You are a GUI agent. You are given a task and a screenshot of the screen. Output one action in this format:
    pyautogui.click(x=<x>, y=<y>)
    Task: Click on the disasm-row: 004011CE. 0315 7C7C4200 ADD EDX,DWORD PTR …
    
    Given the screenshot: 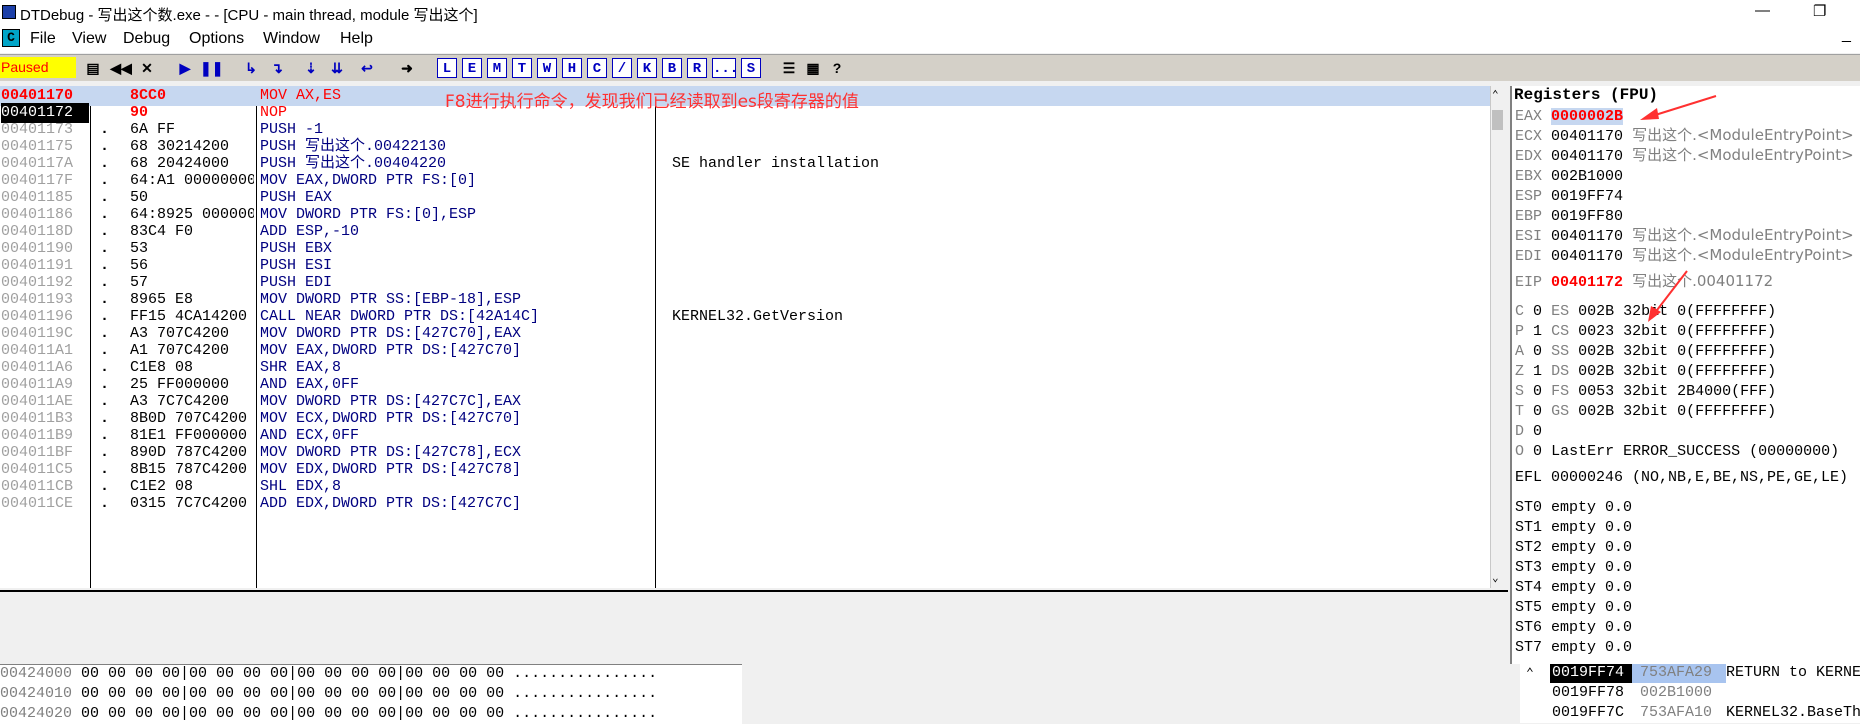 What is the action you would take?
    pyautogui.click(x=745, y=504)
    